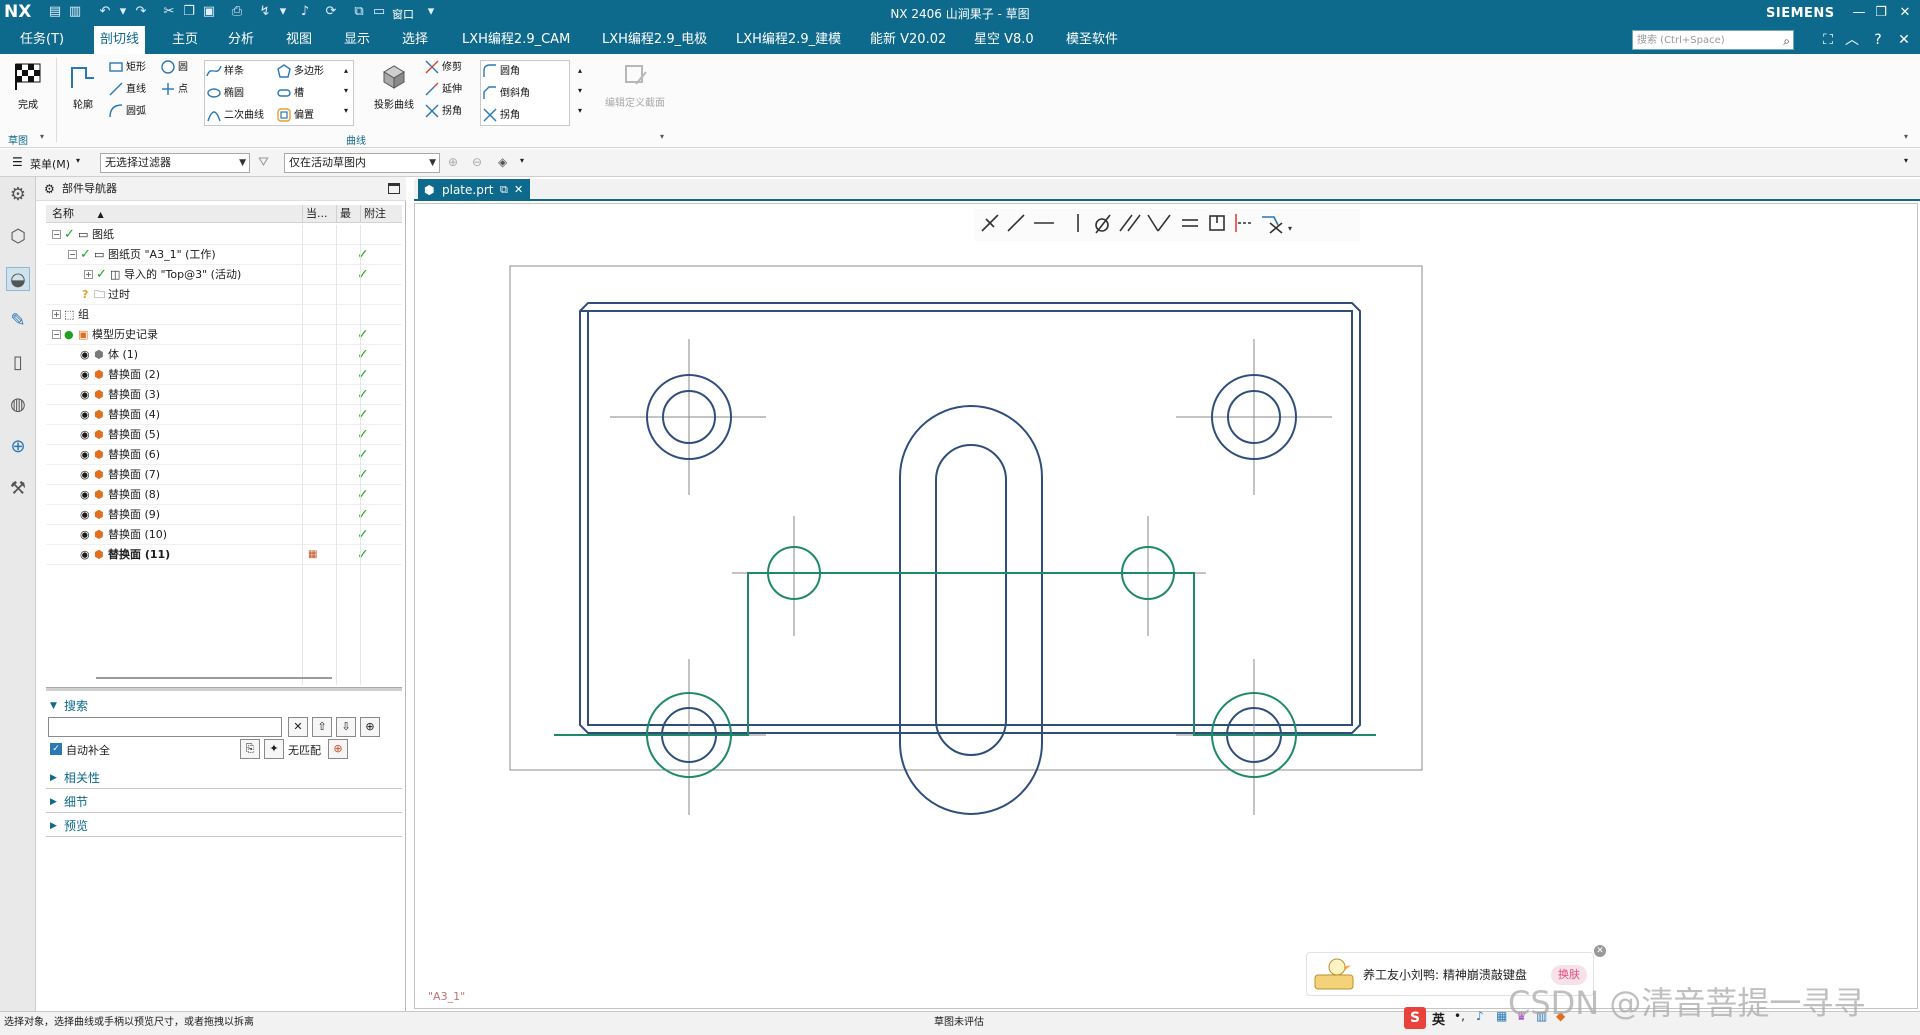  I want to click on tree-row-drawing: − ✓ ▭ 图纸, so click(224, 235).